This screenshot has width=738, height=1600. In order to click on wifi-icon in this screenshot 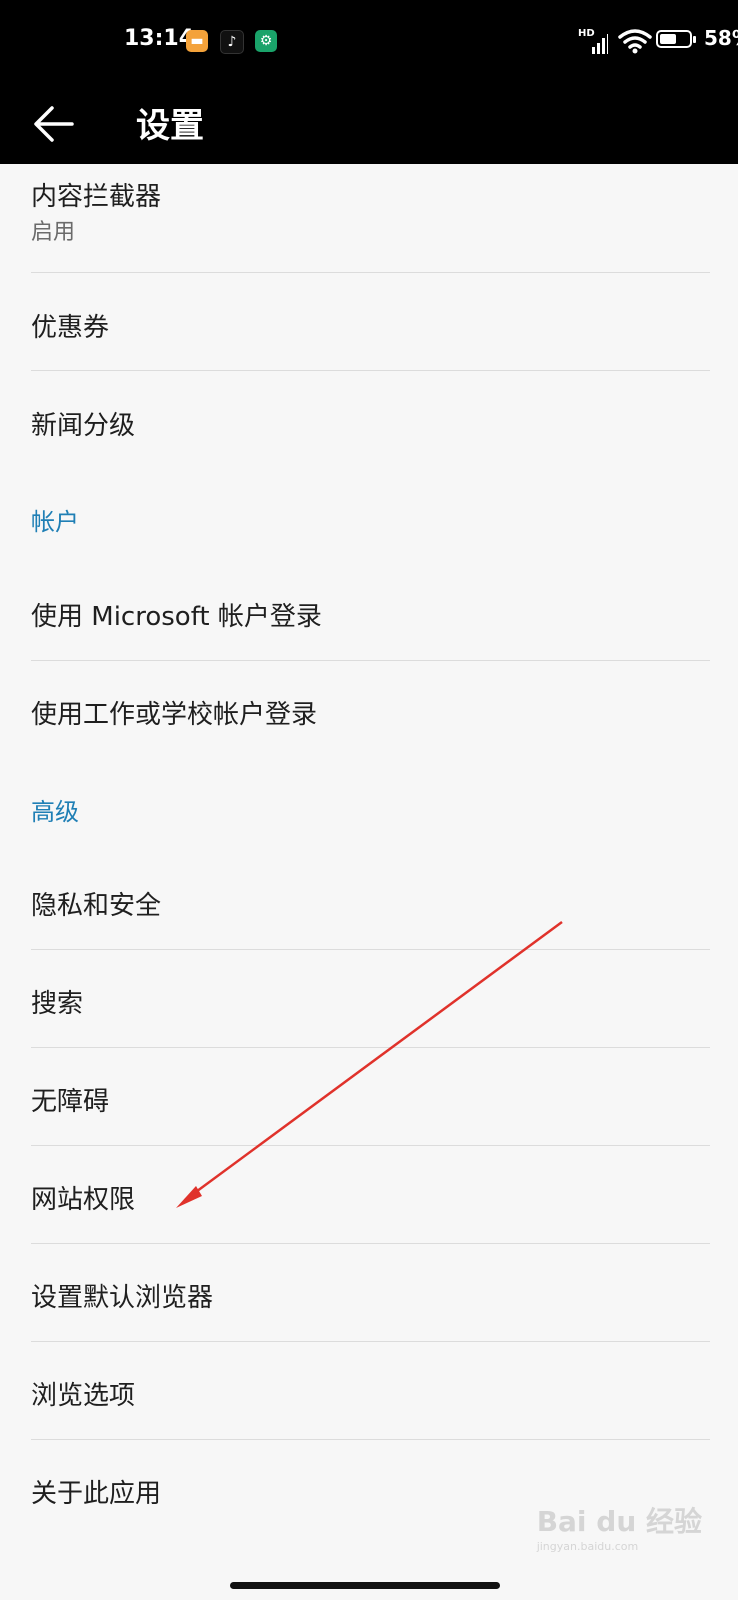, I will do `click(635, 41)`.